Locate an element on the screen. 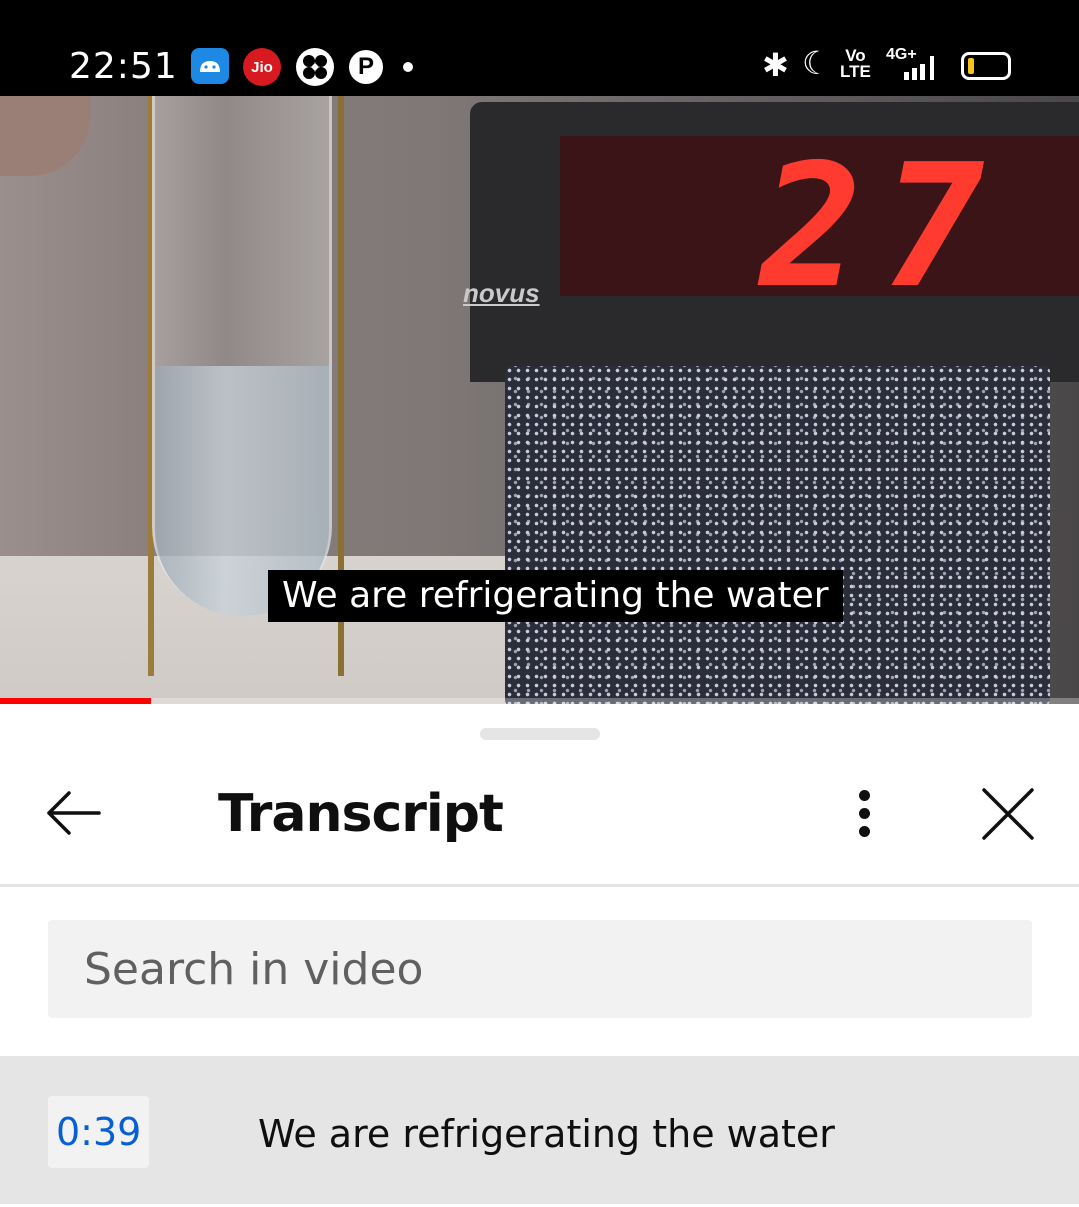  android-icon is located at coordinates (210, 66).